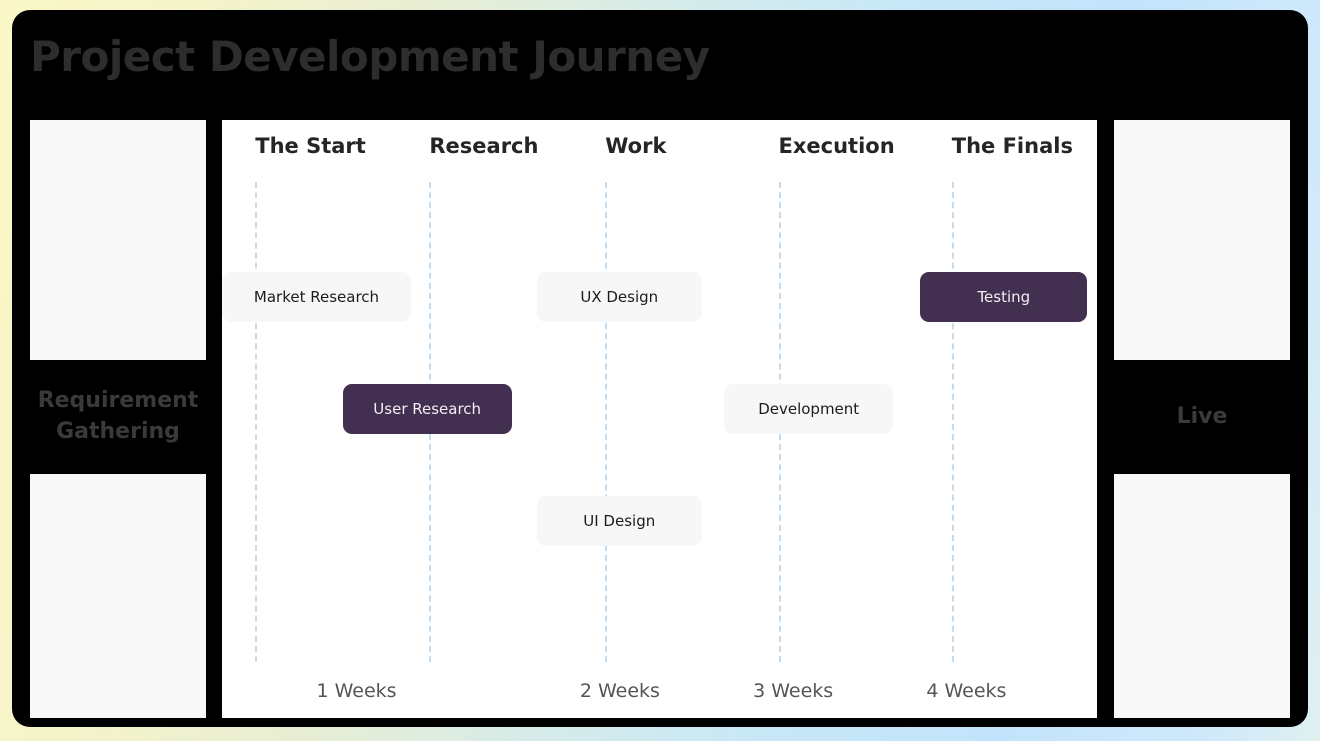  Describe the element at coordinates (619, 521) in the screenshot. I see `task-bar-5: UI Design` at that location.